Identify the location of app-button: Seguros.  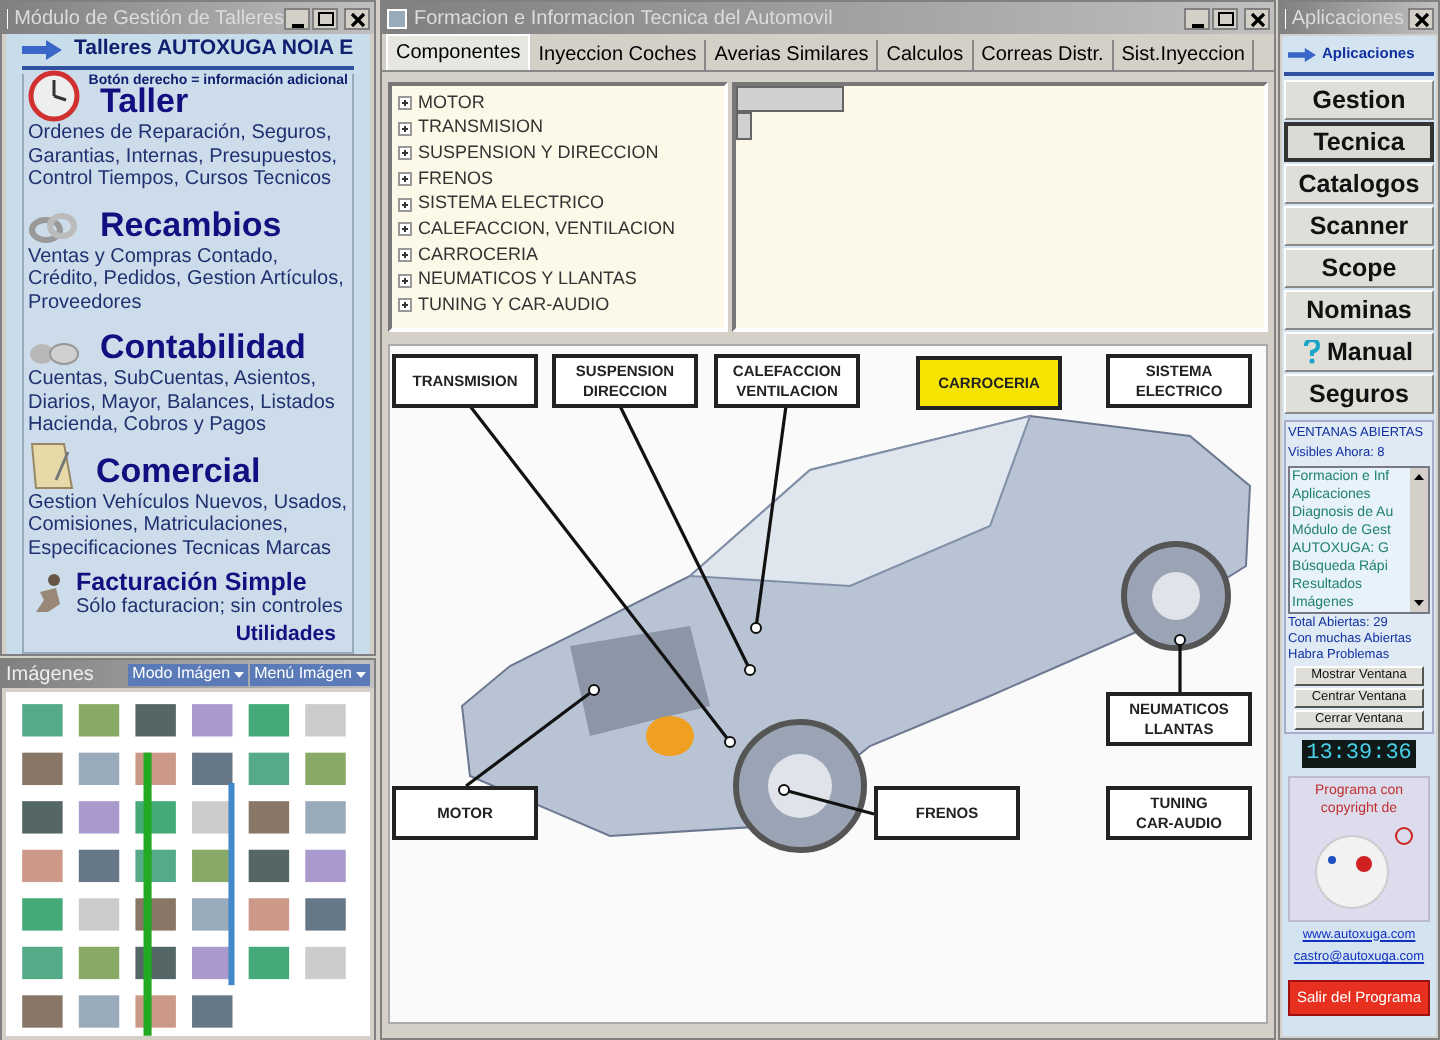
(1359, 394).